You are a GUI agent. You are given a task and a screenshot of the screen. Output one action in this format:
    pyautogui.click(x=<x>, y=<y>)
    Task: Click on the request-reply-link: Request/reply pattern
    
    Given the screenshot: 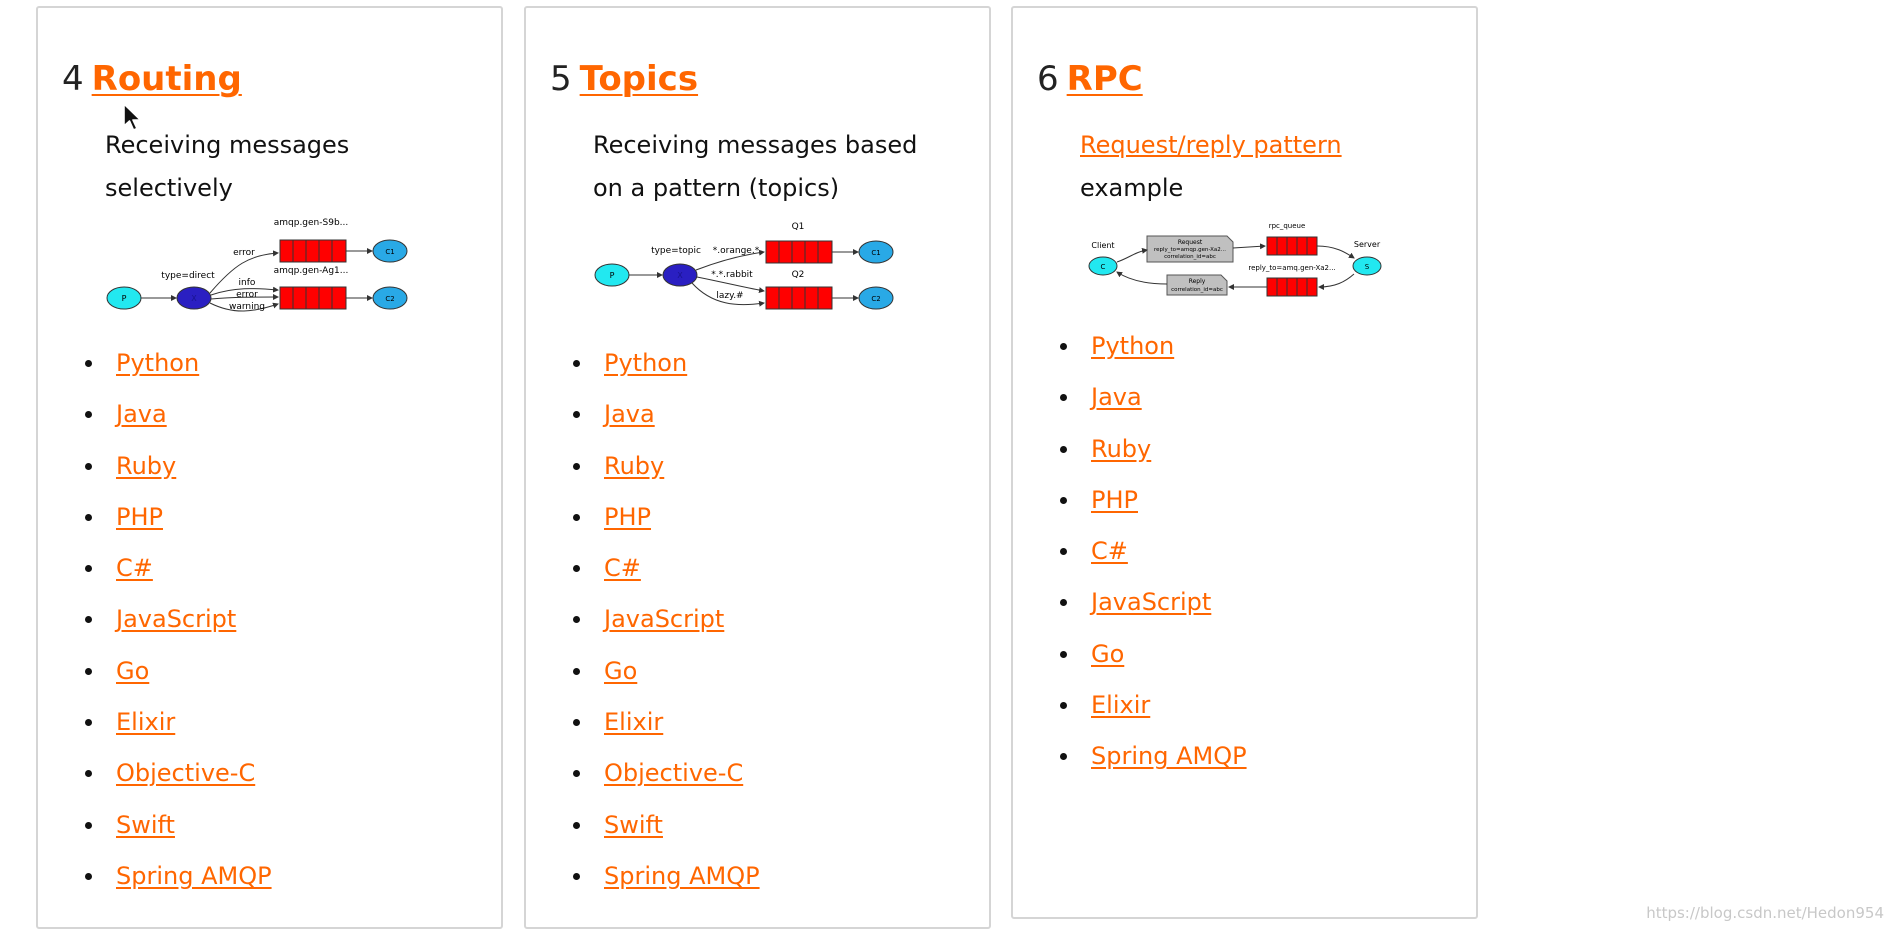 What is the action you would take?
    pyautogui.click(x=1211, y=145)
    